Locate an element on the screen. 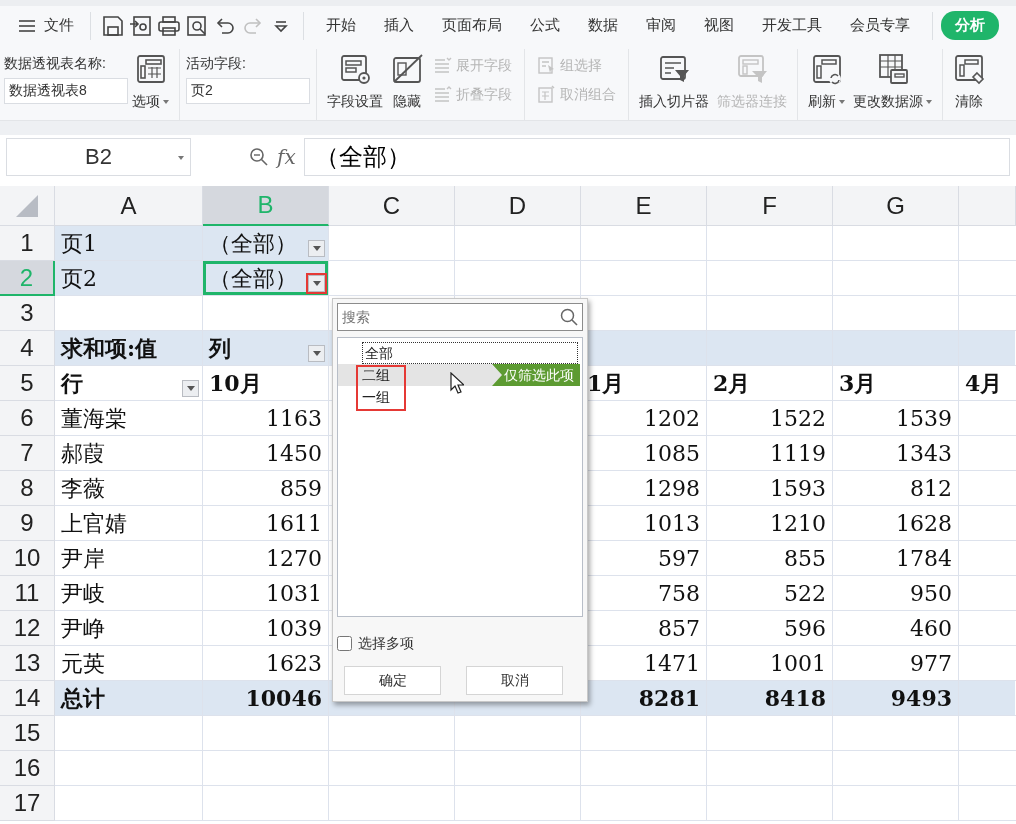 The width and height of the screenshot is (1016, 824). table-cell-text: 尹岸 is located at coordinates (83, 558).